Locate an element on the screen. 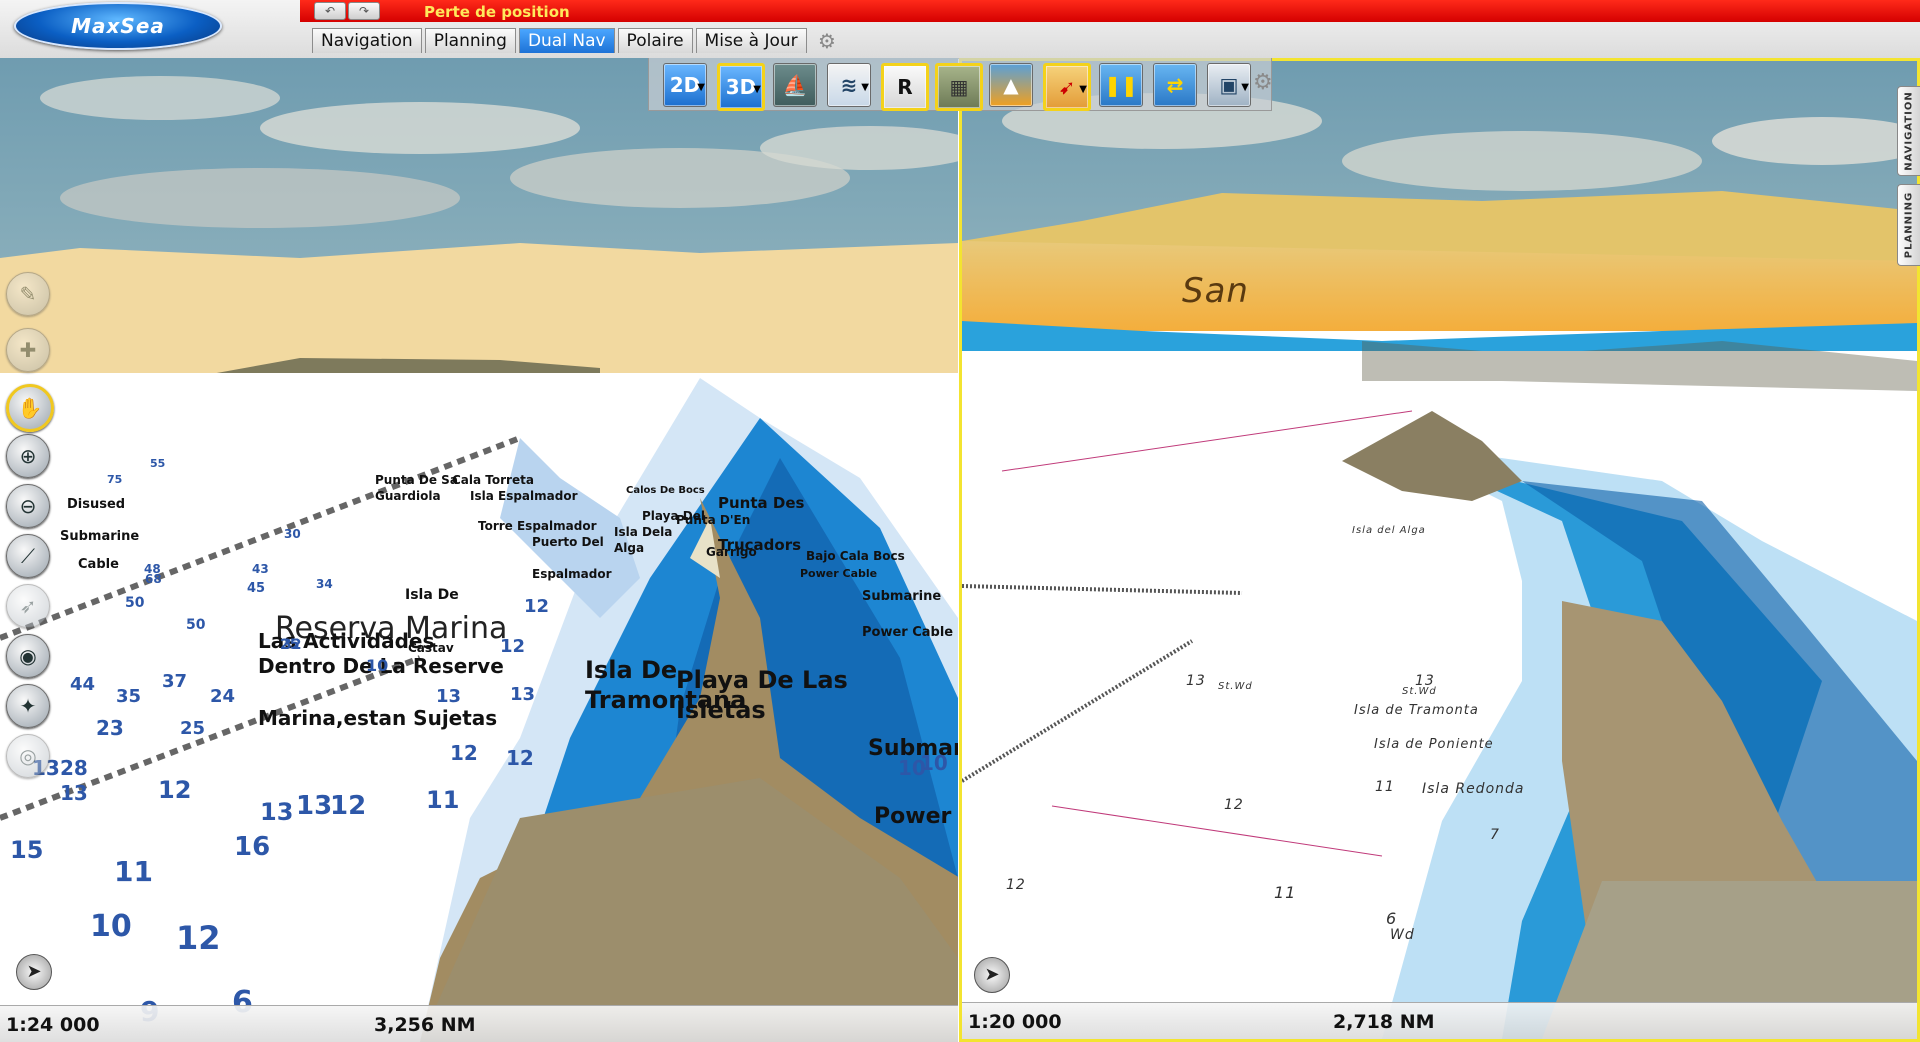 This screenshot has height=1042, width=1920. depth-sounding: 35 is located at coordinates (129, 696).